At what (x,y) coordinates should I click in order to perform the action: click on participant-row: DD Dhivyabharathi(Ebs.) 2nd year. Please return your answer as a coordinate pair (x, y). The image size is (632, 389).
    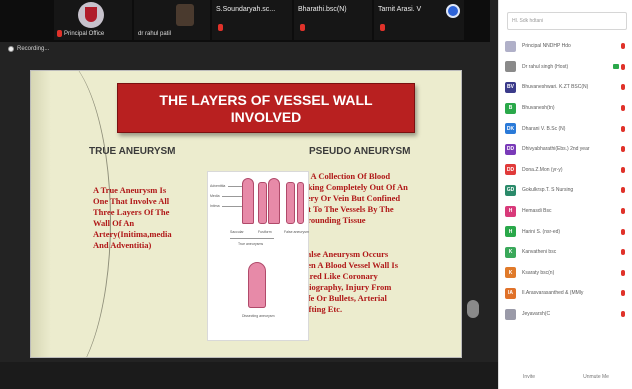
    Looking at the image, I should click on (565, 149).